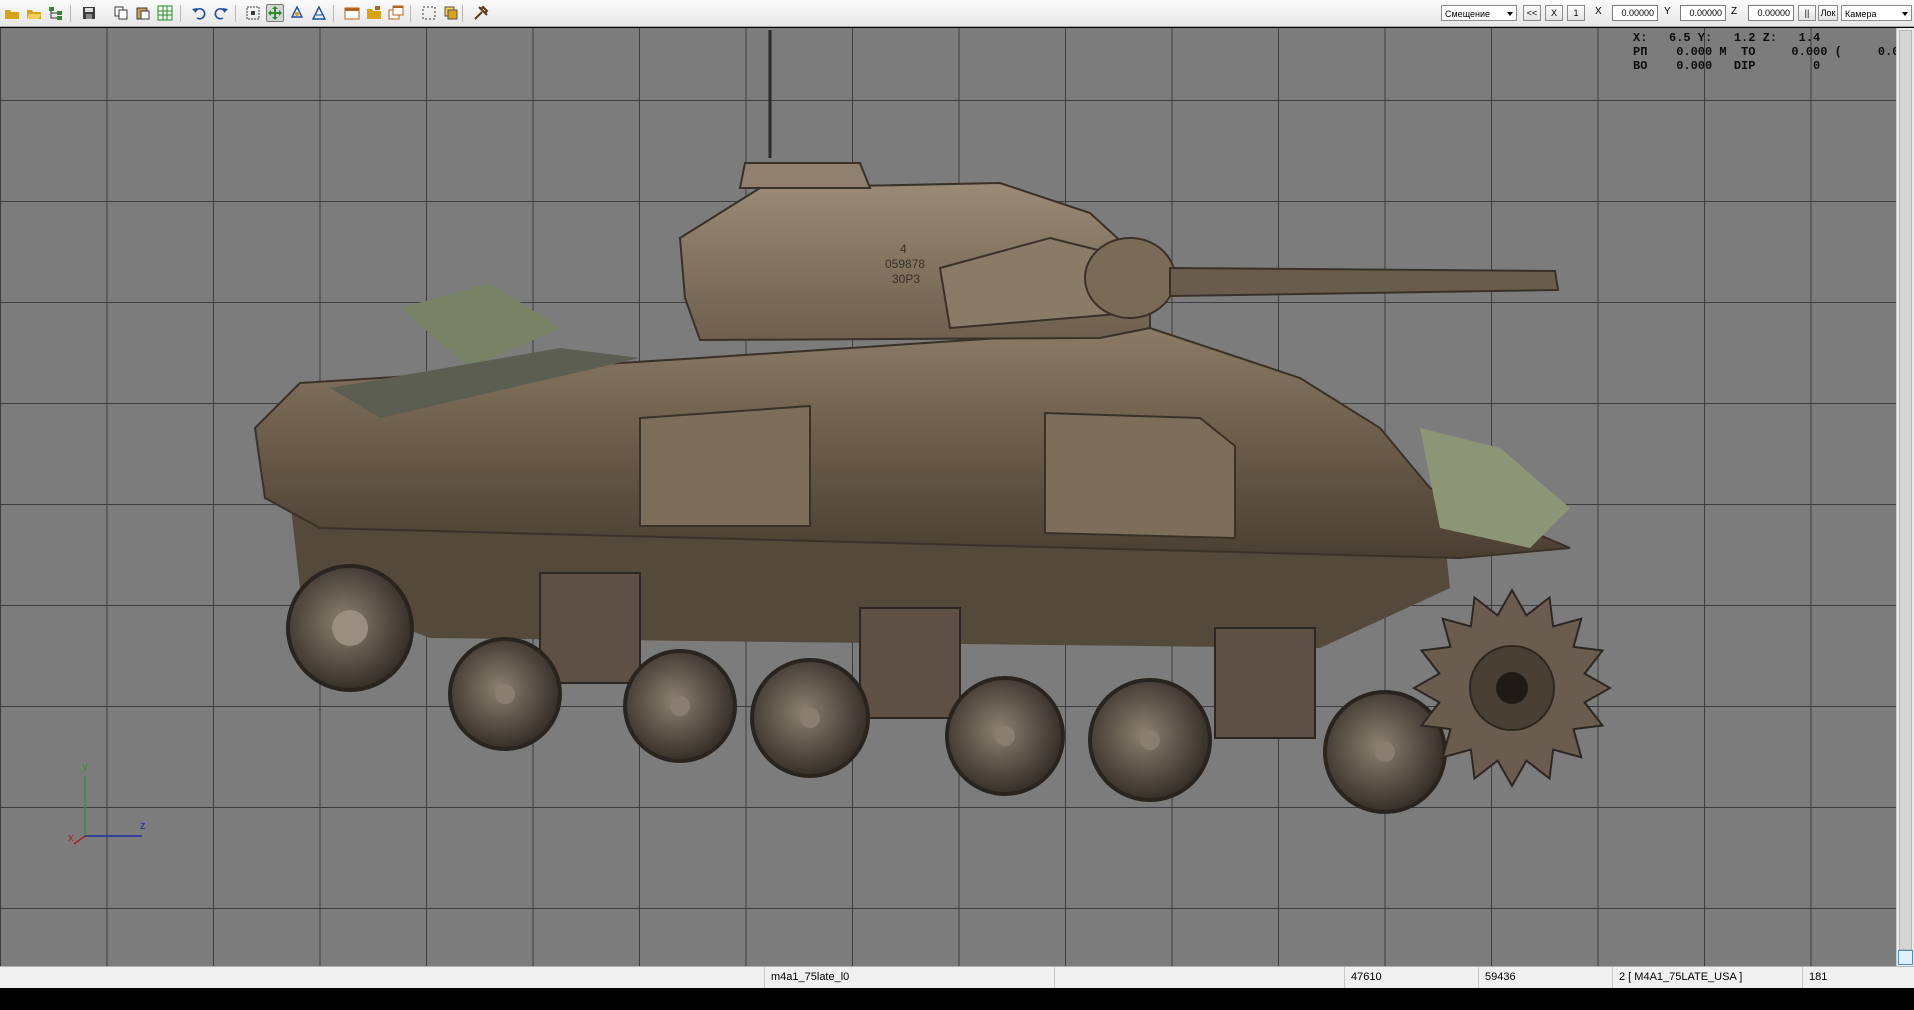 The image size is (1914, 1010). I want to click on folder-button, so click(374, 13).